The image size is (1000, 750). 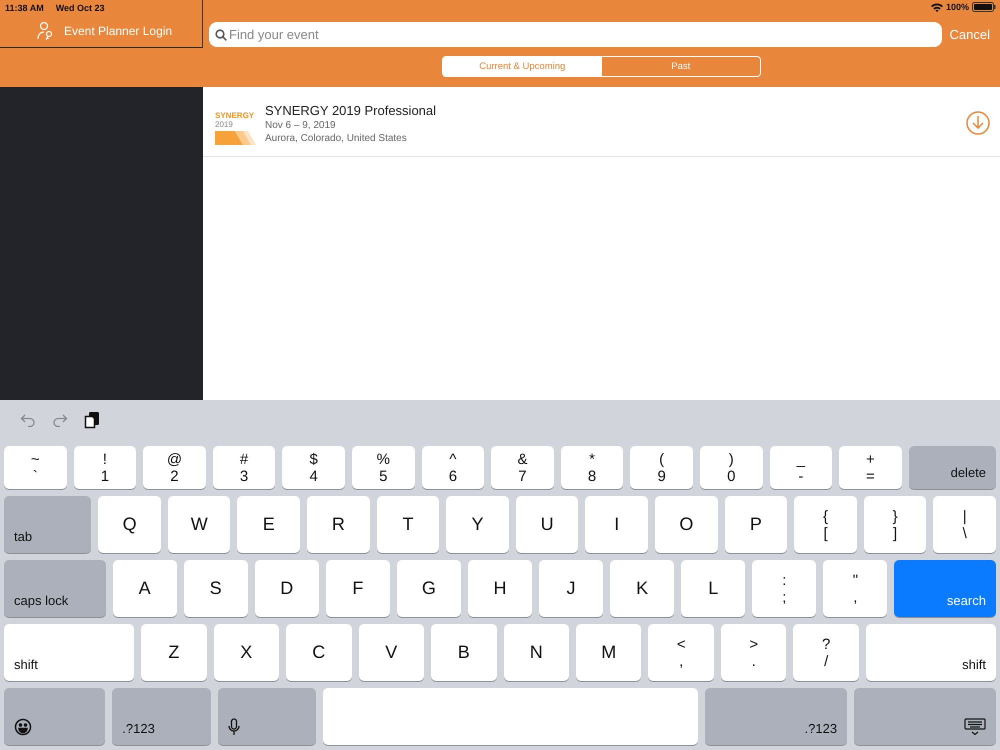 What do you see at coordinates (571, 588) in the screenshot?
I see `letter-key: J` at bounding box center [571, 588].